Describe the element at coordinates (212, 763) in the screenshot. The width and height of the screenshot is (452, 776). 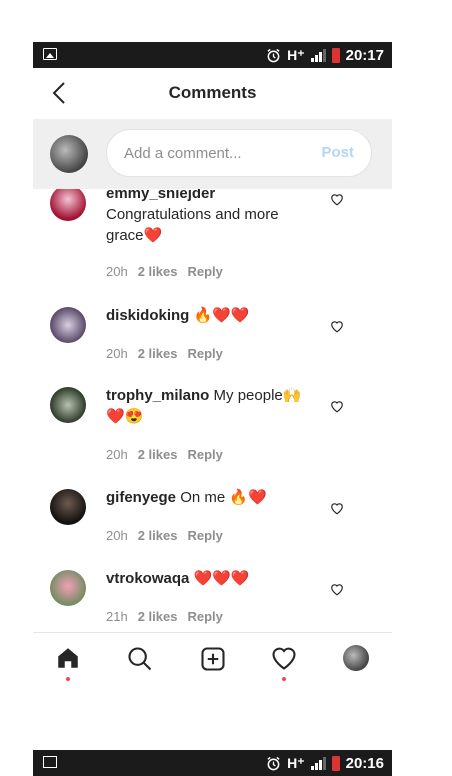
I see `status-bar-secondary: H⁺ 20:16` at that location.